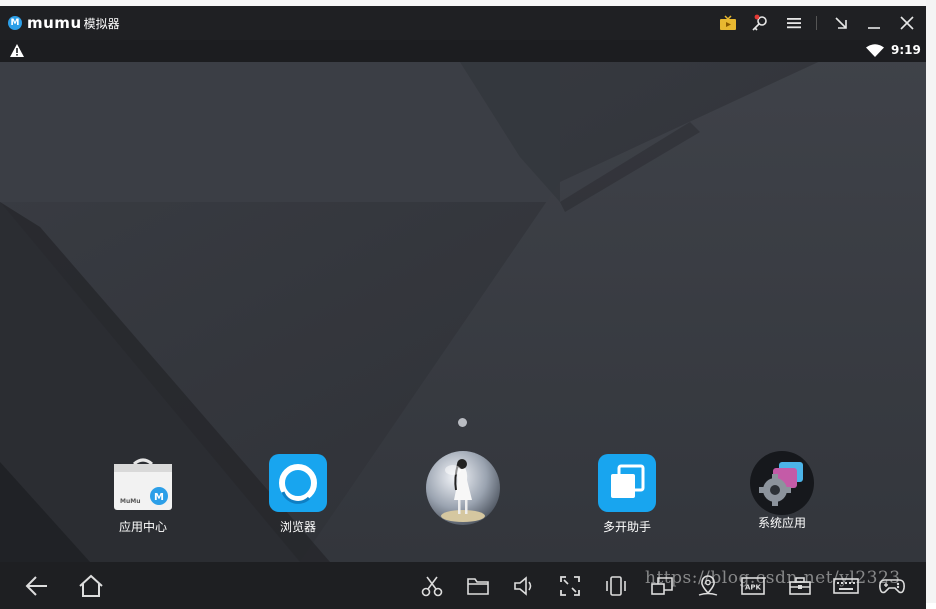 This screenshot has height=609, width=936. I want to click on back-icon, so click(37, 586).